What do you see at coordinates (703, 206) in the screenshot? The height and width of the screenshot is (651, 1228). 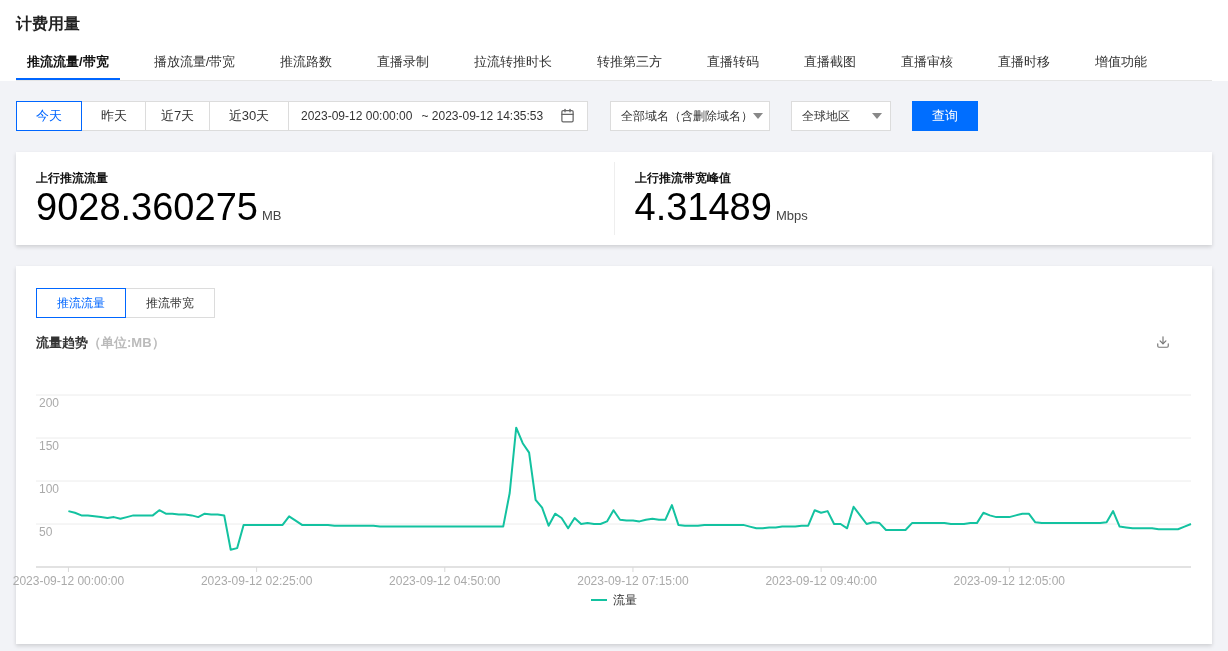 I see `stat-value: 4.31489` at bounding box center [703, 206].